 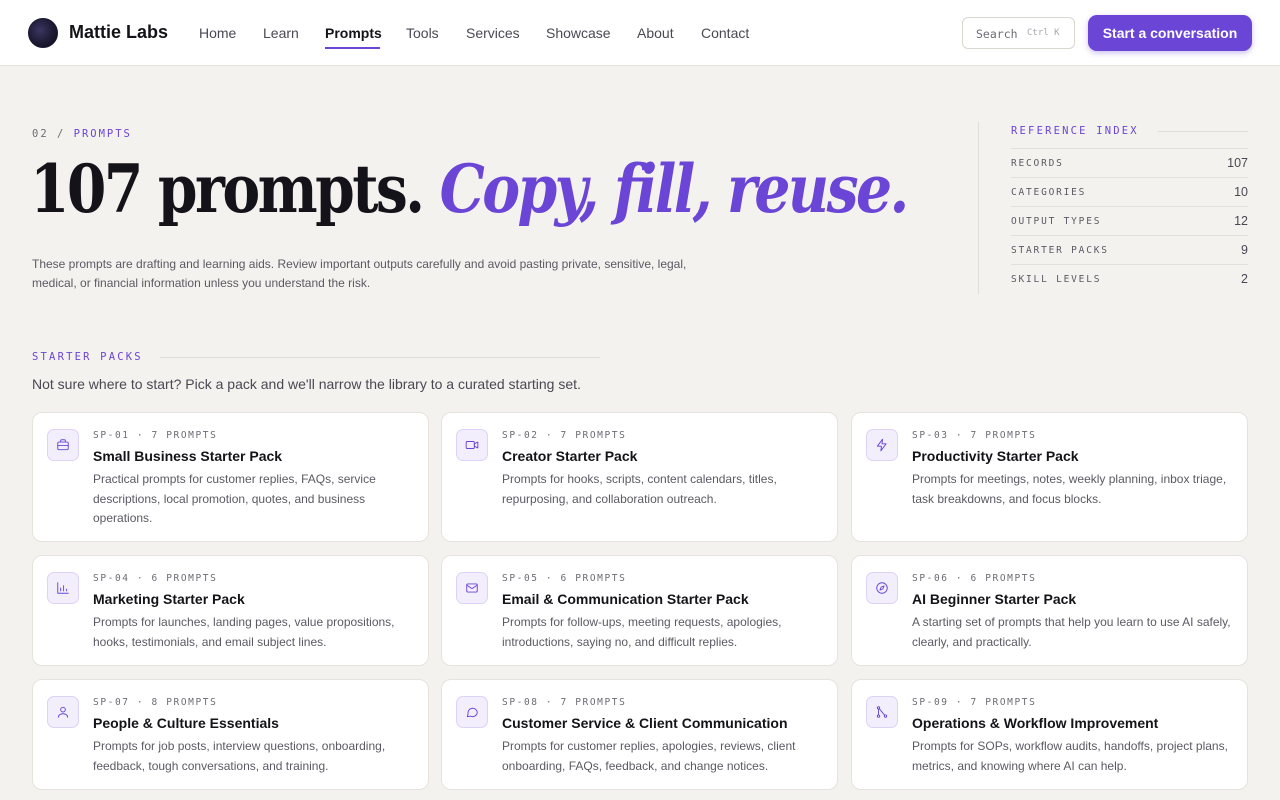 What do you see at coordinates (49, 134) in the screenshot?
I see `eyebrow-number: 02 /` at bounding box center [49, 134].